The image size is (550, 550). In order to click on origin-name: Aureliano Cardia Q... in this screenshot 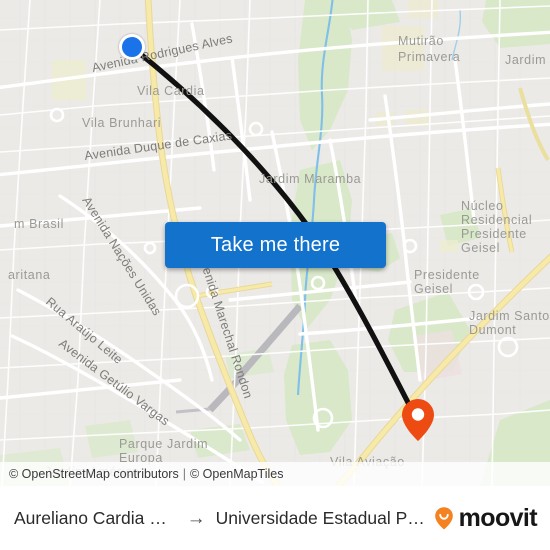, I will do `click(95, 517)`.